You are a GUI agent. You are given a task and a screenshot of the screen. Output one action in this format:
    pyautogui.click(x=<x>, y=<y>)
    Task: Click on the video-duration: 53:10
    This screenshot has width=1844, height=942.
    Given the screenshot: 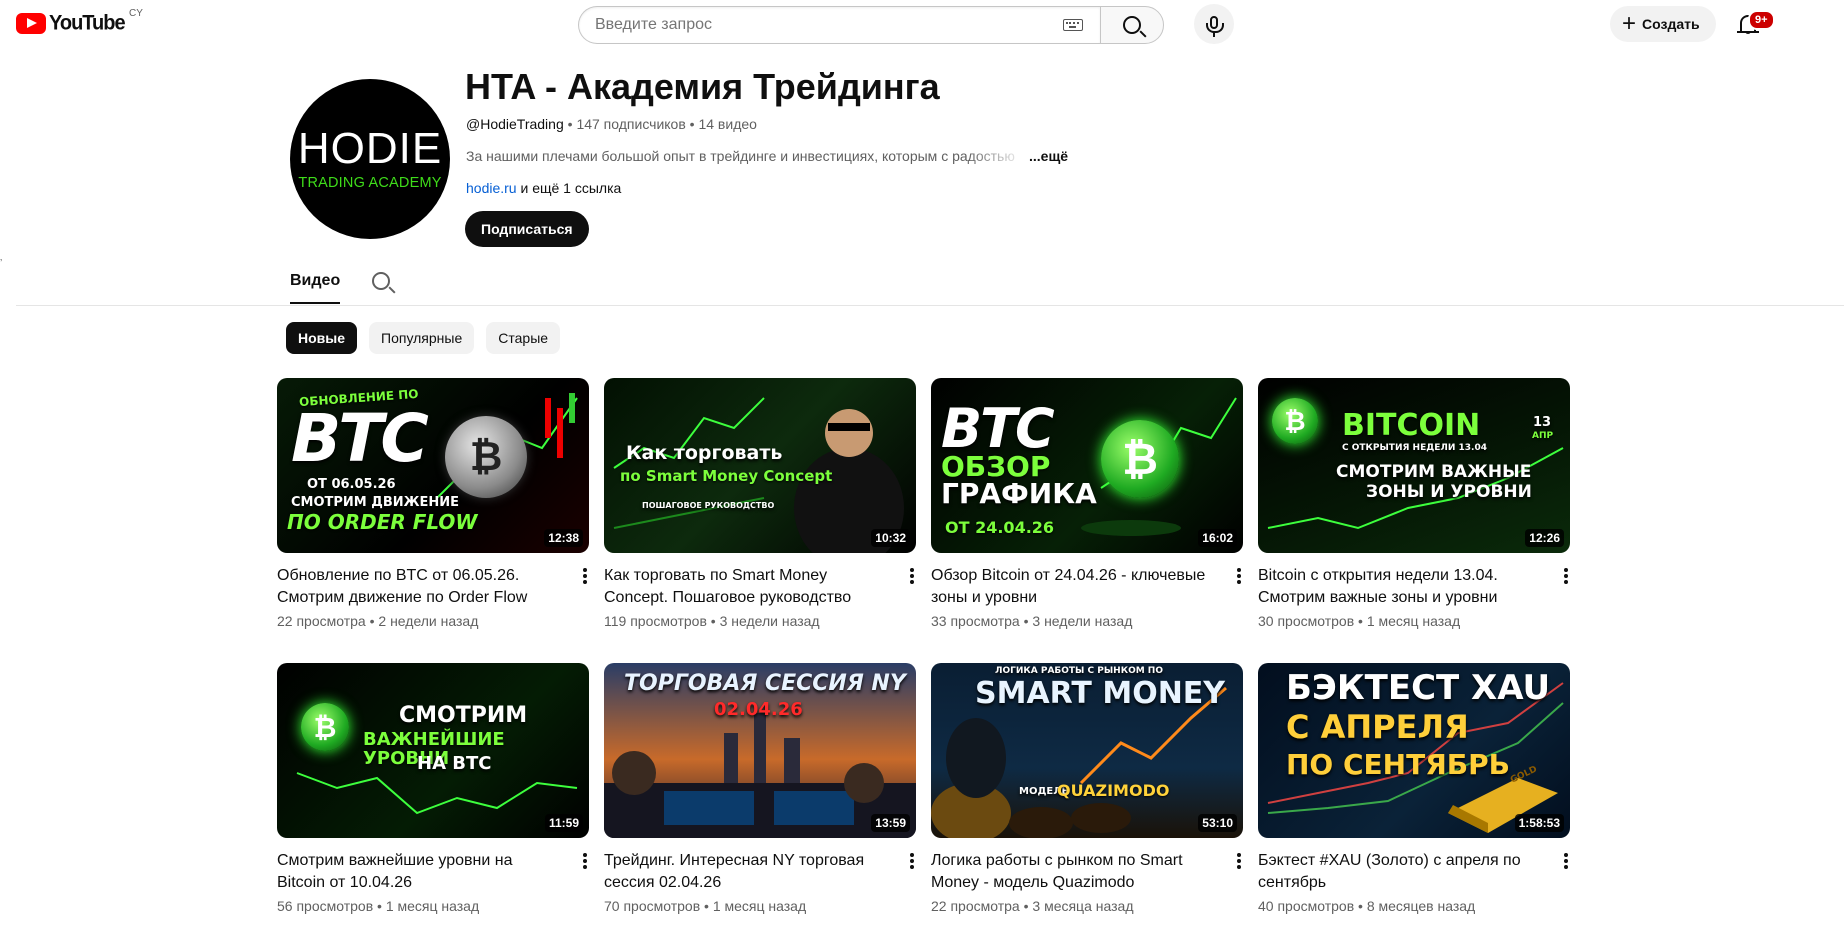 What is the action you would take?
    pyautogui.click(x=1217, y=823)
    